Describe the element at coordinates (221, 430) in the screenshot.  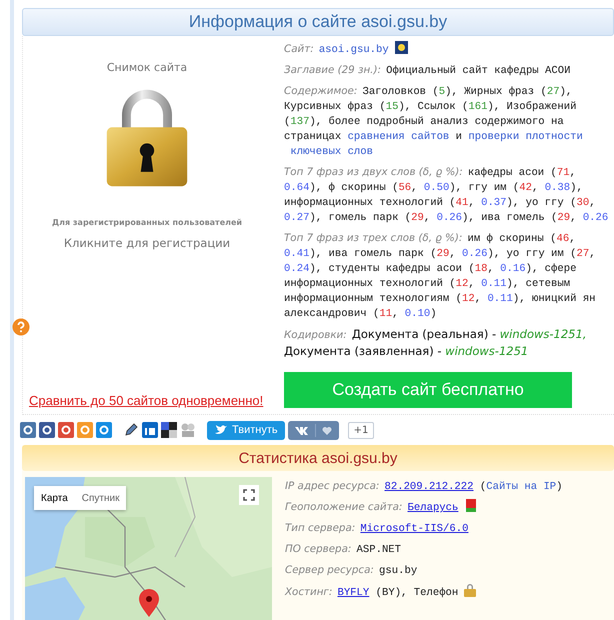
I see `bird-icon` at that location.